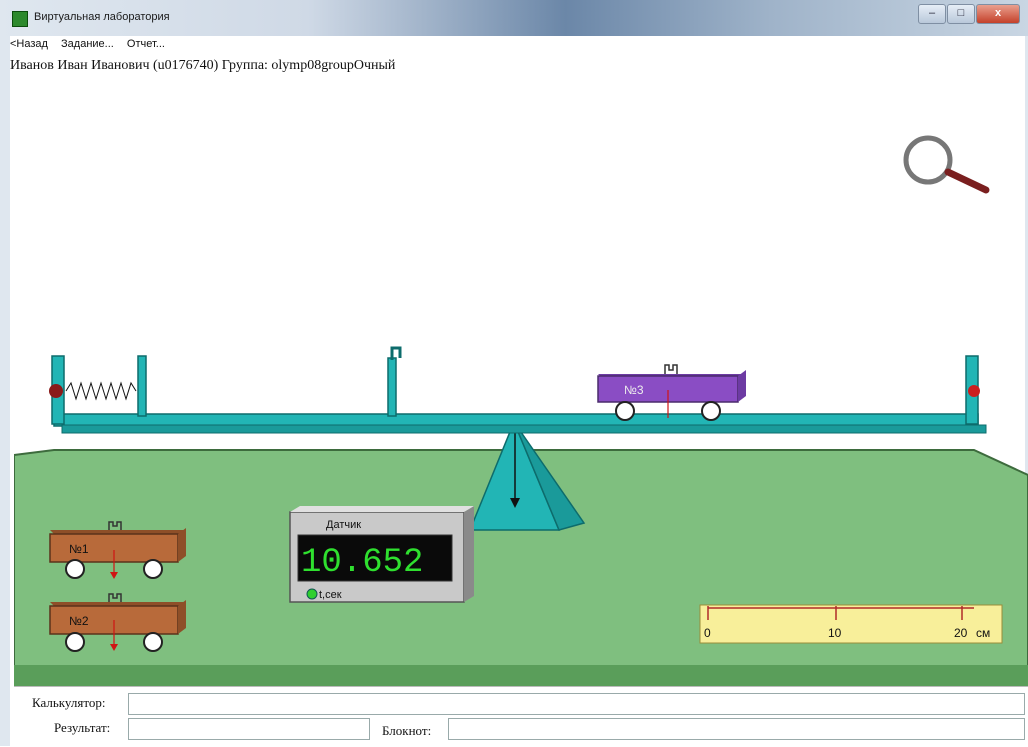  I want to click on calculator-input, so click(576, 704).